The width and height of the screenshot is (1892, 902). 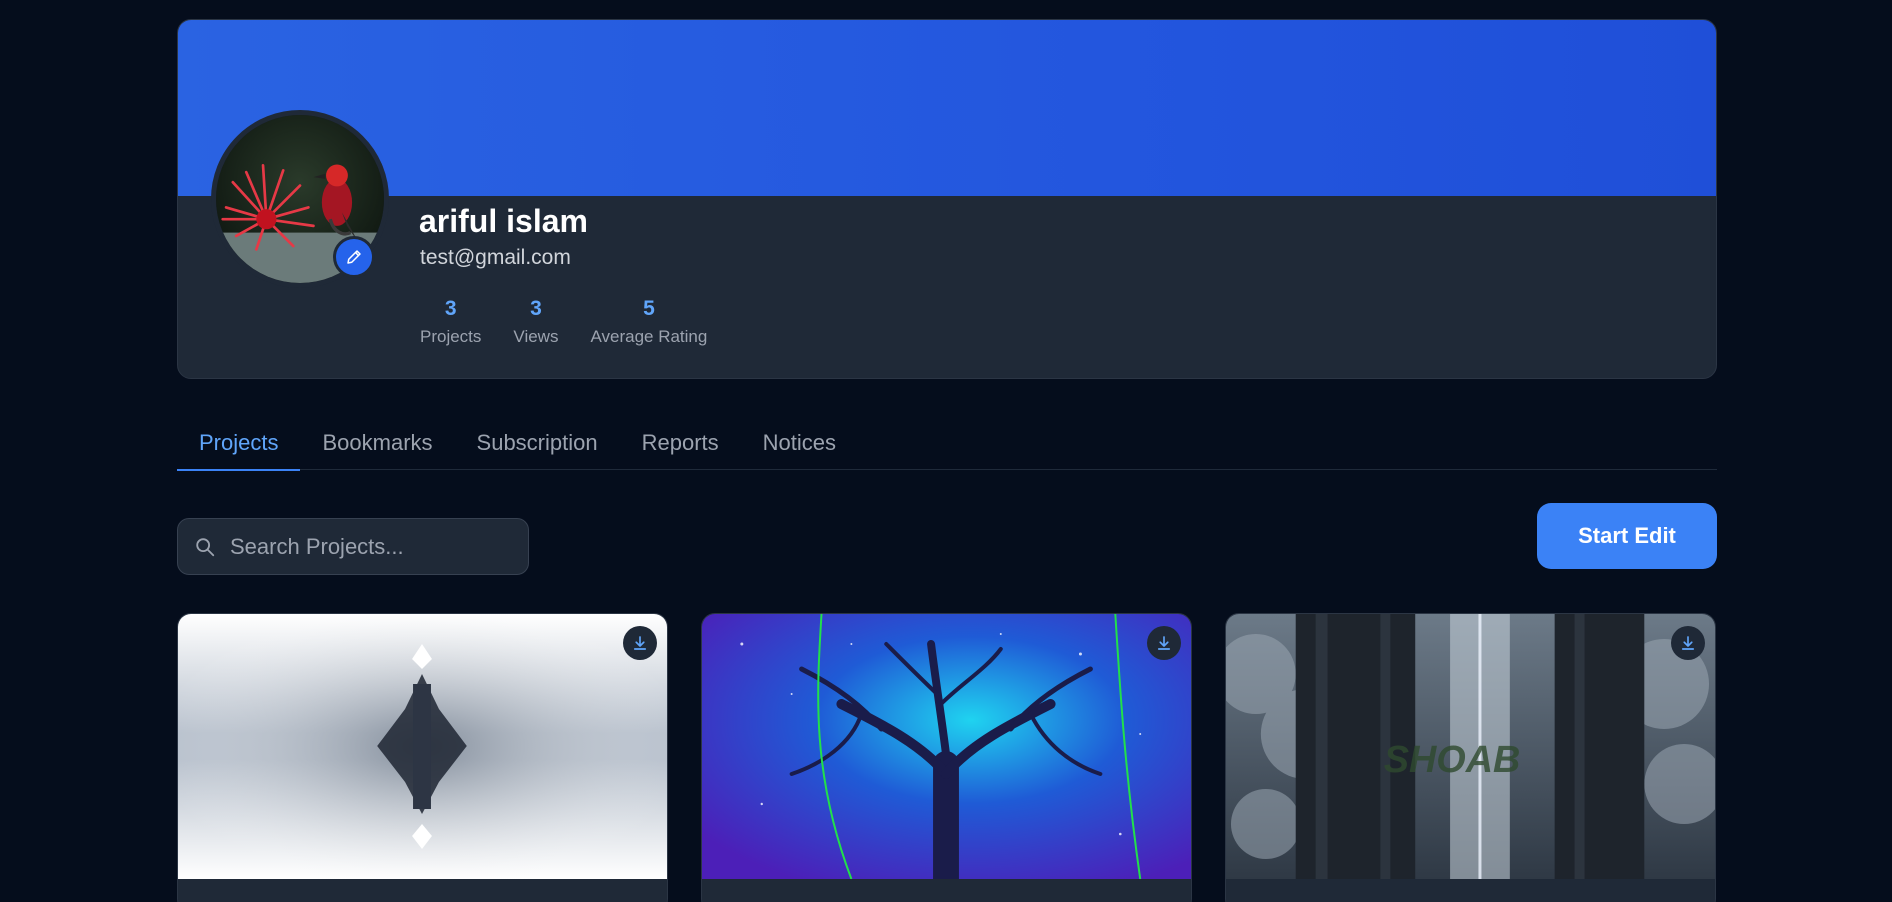 I want to click on watermark-text: SHOAB, so click(x=1452, y=760).